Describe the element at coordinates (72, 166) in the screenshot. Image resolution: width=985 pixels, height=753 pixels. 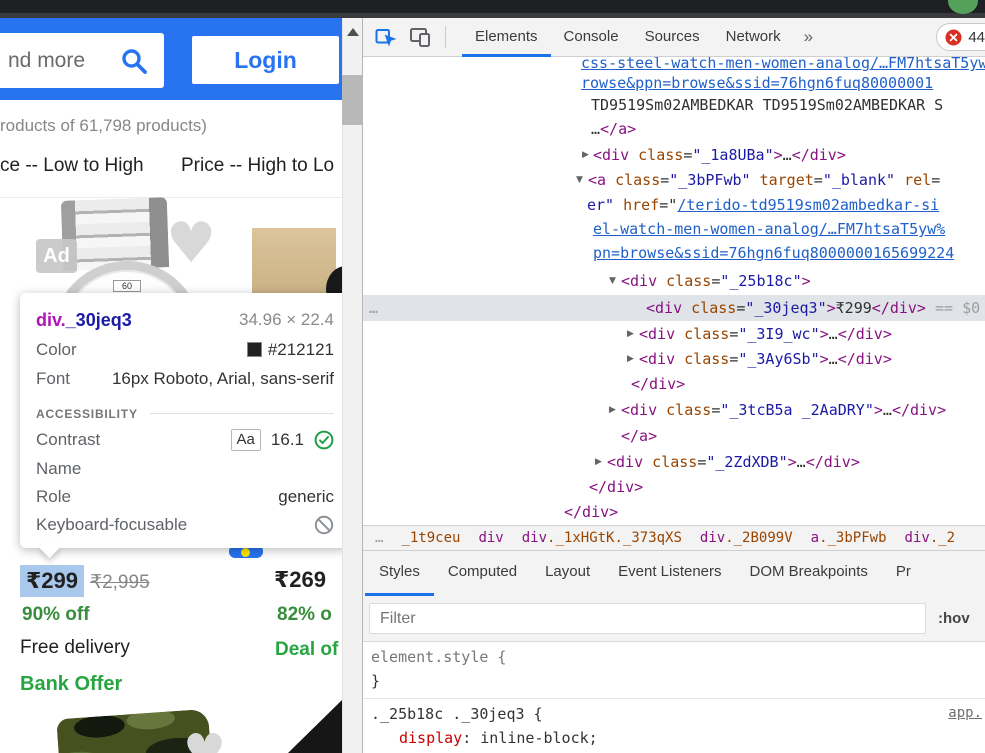
I see `sort-low-to-high: ce -- Low to High` at that location.